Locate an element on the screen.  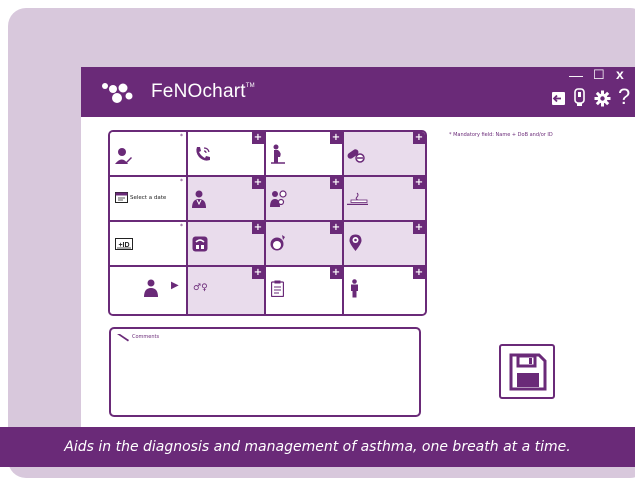
sneezing-face-icon is located at coordinates (277, 243).